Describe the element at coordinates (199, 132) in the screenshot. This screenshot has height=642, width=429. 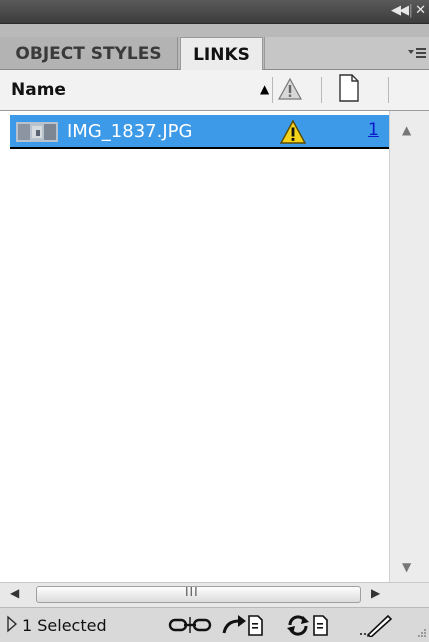
I see `link-row: IMG_1837.JPG 1` at that location.